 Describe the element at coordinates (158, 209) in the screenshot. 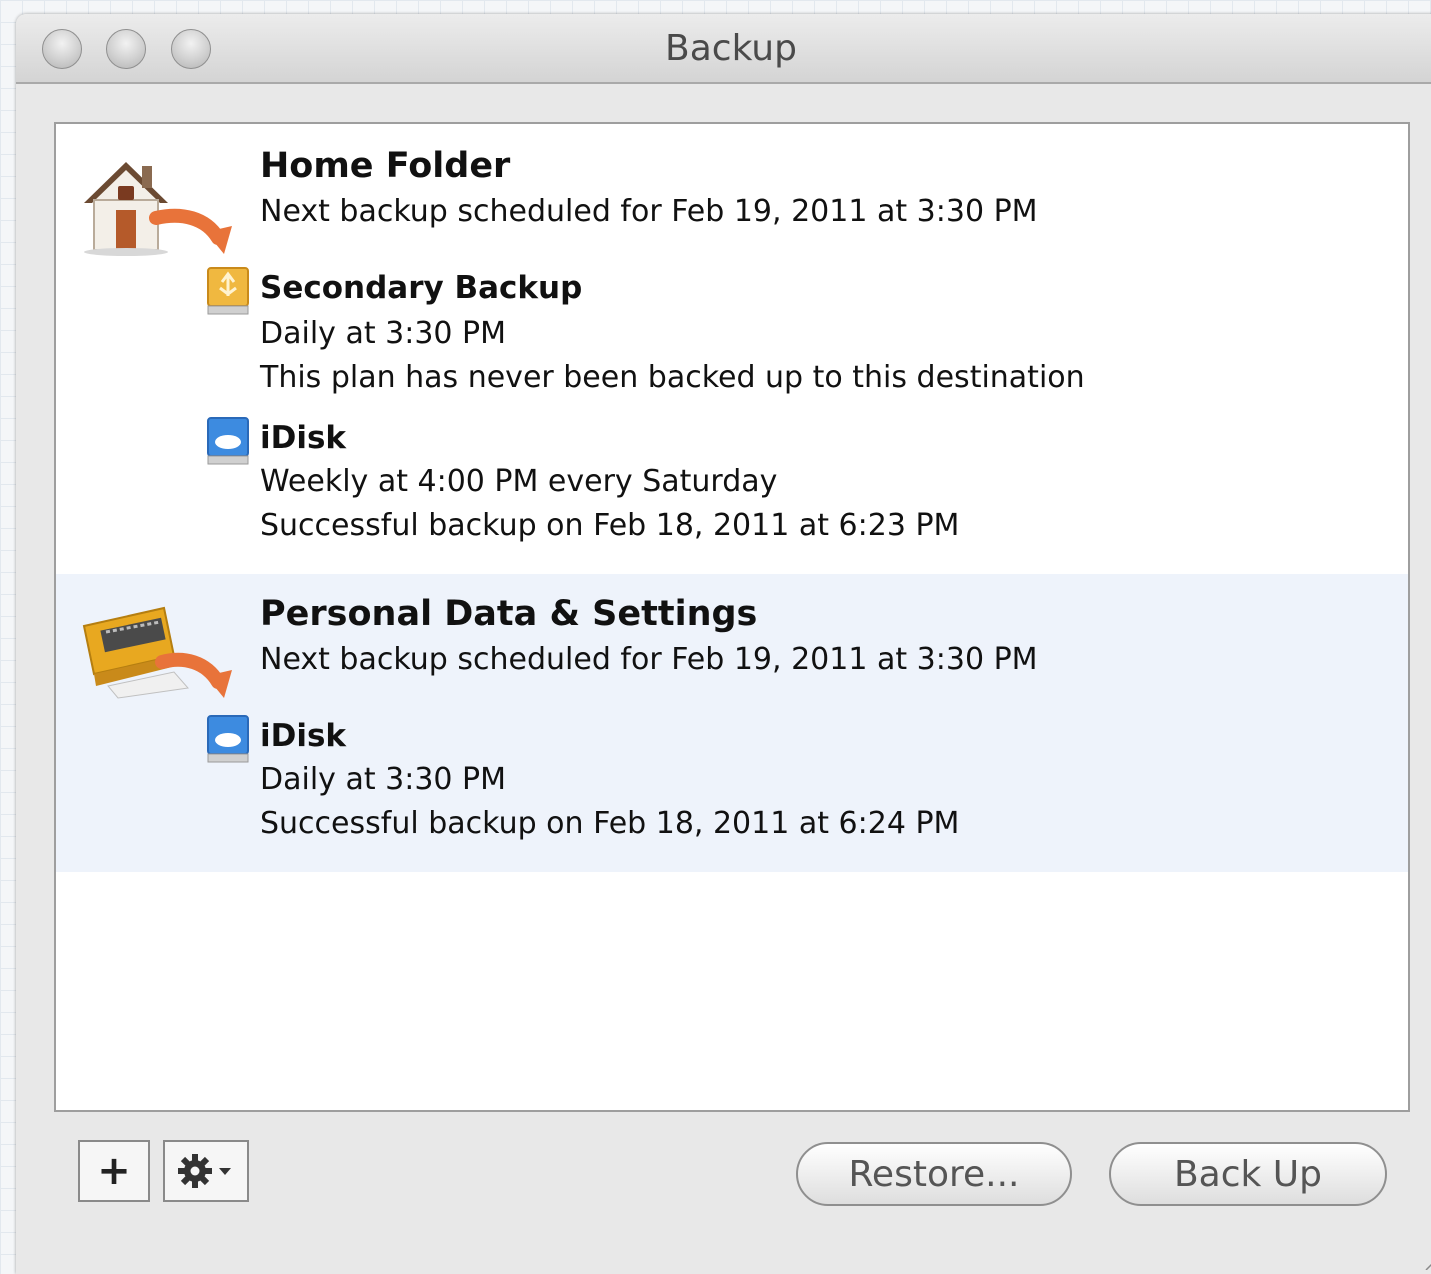

I see `home-folder-icon` at that location.